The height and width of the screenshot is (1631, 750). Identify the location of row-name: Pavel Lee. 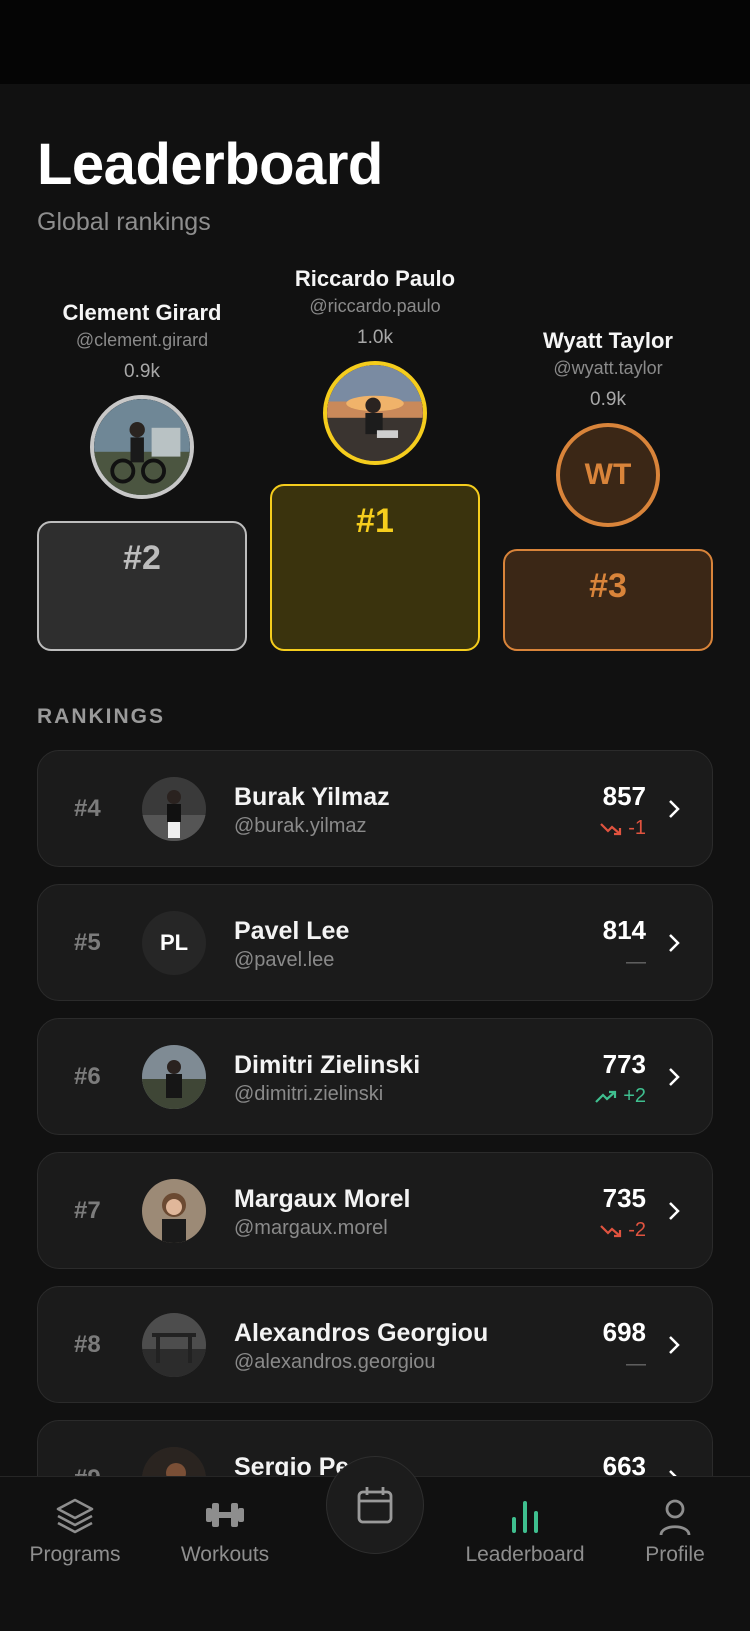
(292, 931).